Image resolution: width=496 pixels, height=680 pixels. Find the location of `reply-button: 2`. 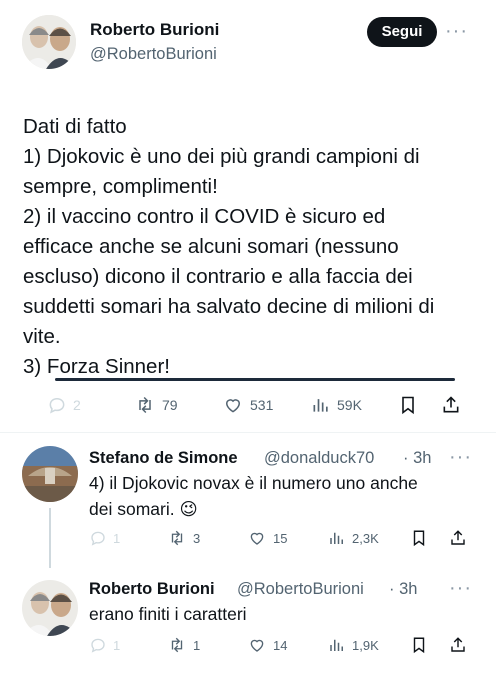

reply-button: 2 is located at coordinates (64, 405).